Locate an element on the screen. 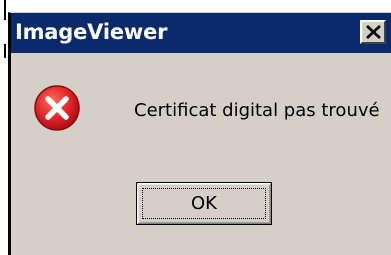 This screenshot has height=255, width=391. close-icon is located at coordinates (373, 32).